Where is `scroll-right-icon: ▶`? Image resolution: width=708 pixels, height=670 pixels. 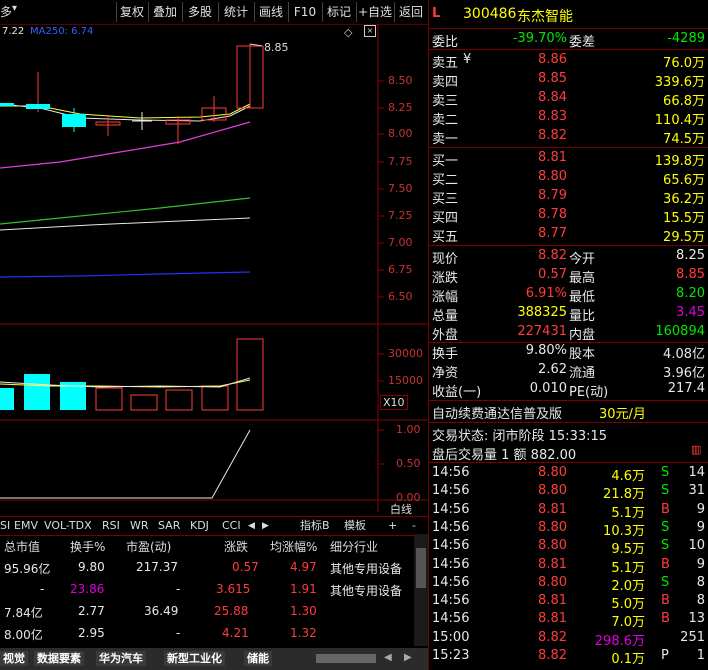
scroll-right-icon: ▶ is located at coordinates (408, 657).